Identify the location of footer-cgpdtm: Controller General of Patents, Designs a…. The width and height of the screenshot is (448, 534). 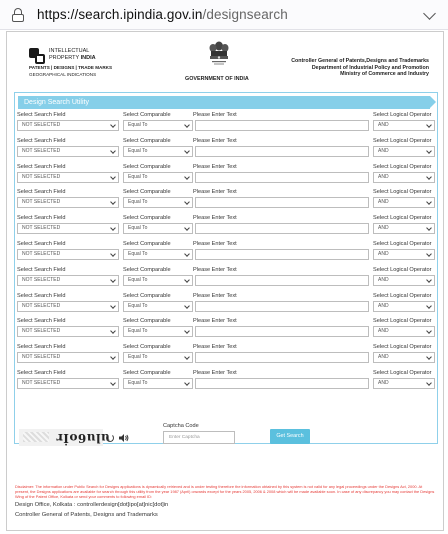
(86, 515).